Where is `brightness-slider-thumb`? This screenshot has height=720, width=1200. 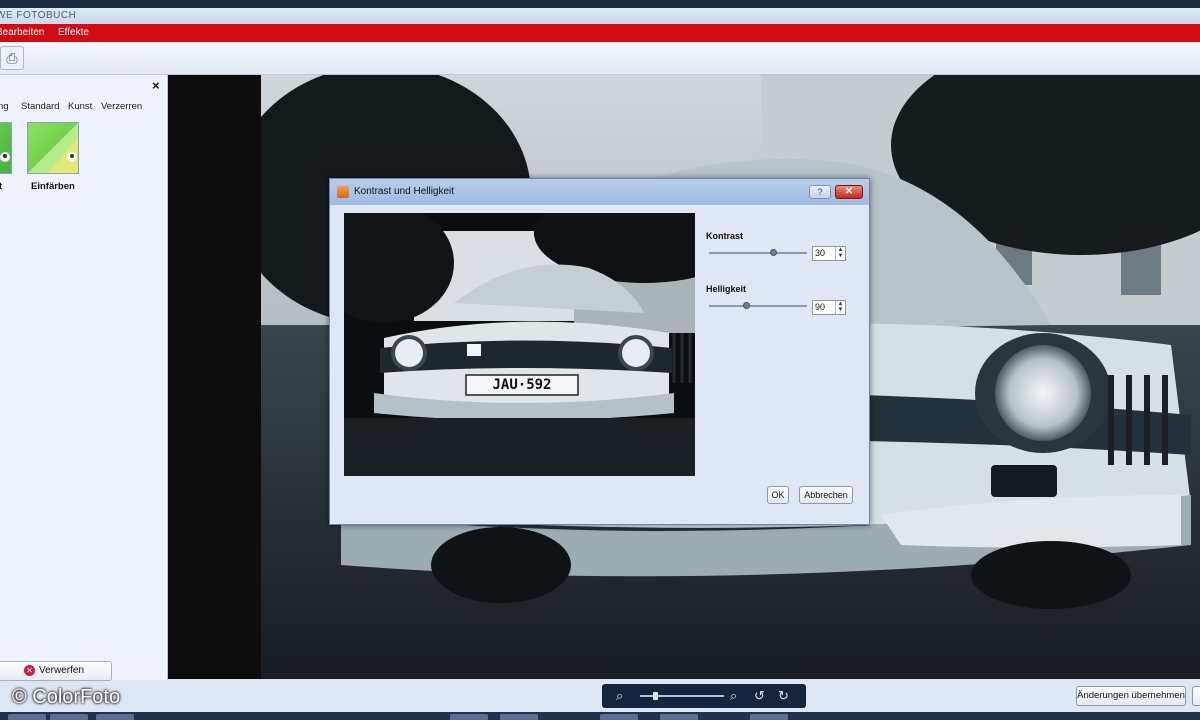
brightness-slider-thumb is located at coordinates (747, 305).